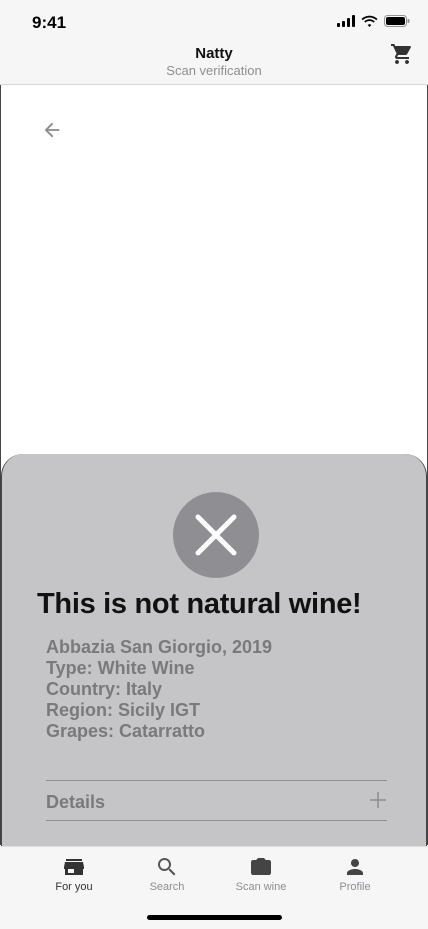  I want to click on person-icon, so click(355, 867).